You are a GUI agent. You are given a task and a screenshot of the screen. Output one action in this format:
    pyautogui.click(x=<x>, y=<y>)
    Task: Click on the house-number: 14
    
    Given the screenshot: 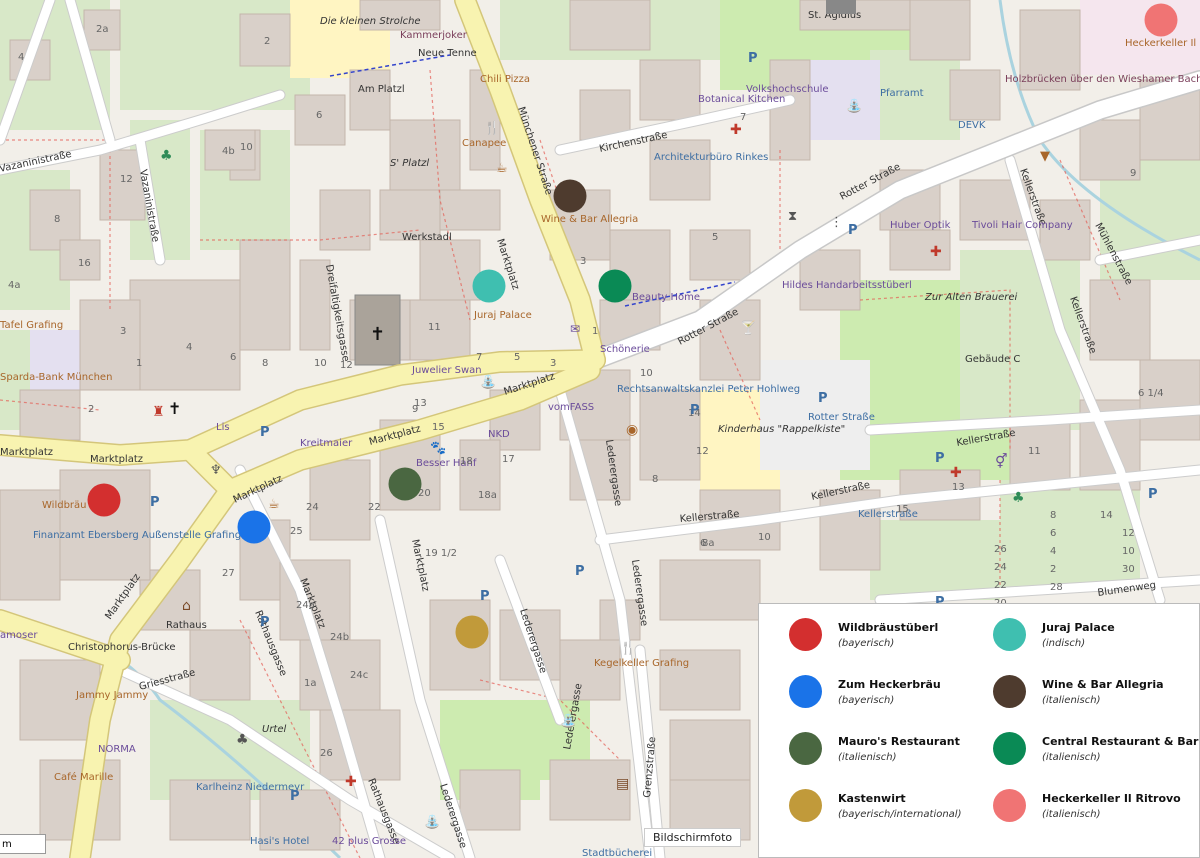 What is the action you would take?
    pyautogui.click(x=1106, y=515)
    